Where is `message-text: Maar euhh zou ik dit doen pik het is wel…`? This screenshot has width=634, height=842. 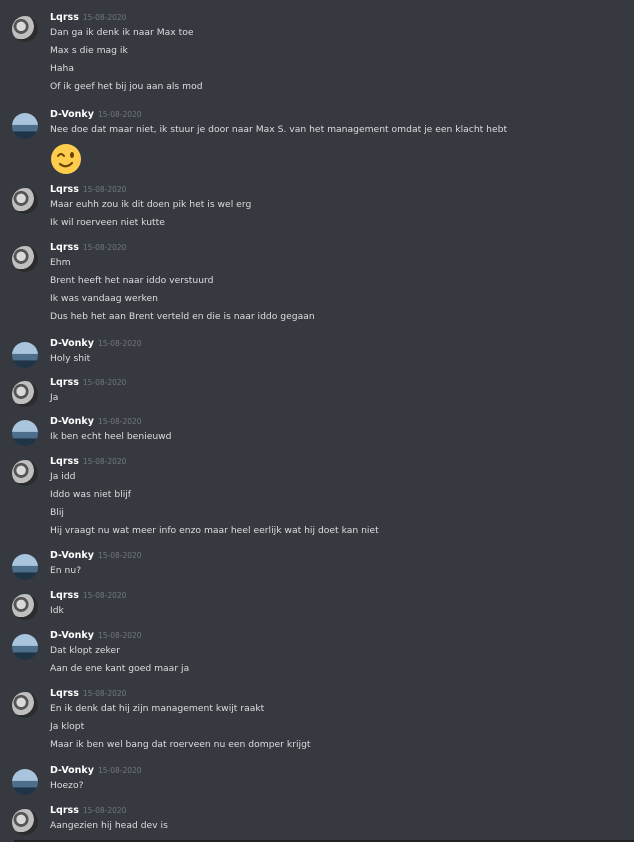
message-text: Maar euhh zou ik dit doen pik het is wel… is located at coordinates (151, 204).